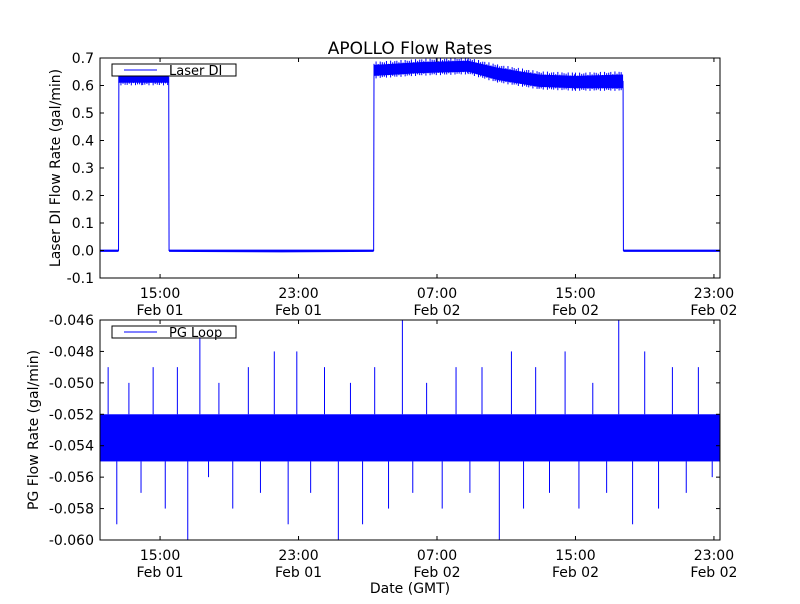  I want to click on bottom-y-axis-label: PG Flow Rate (gal/min), so click(34, 430).